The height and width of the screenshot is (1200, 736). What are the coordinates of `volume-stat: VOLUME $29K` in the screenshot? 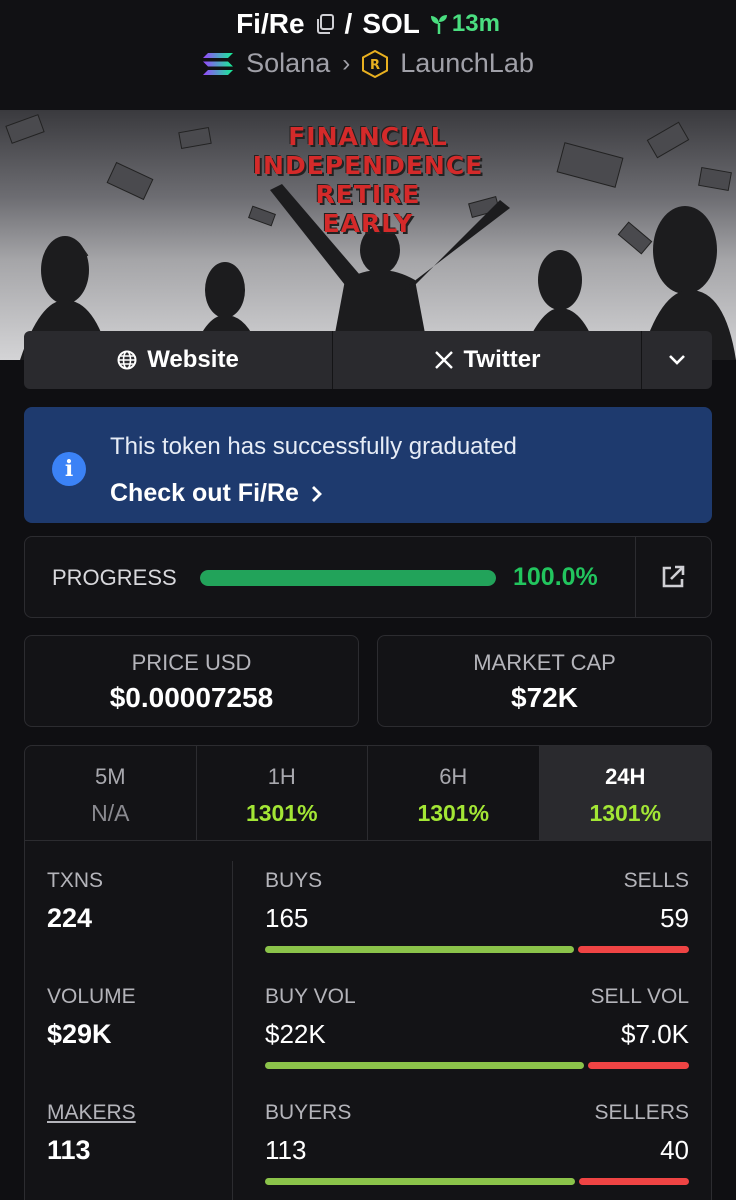 It's located at (91, 1017).